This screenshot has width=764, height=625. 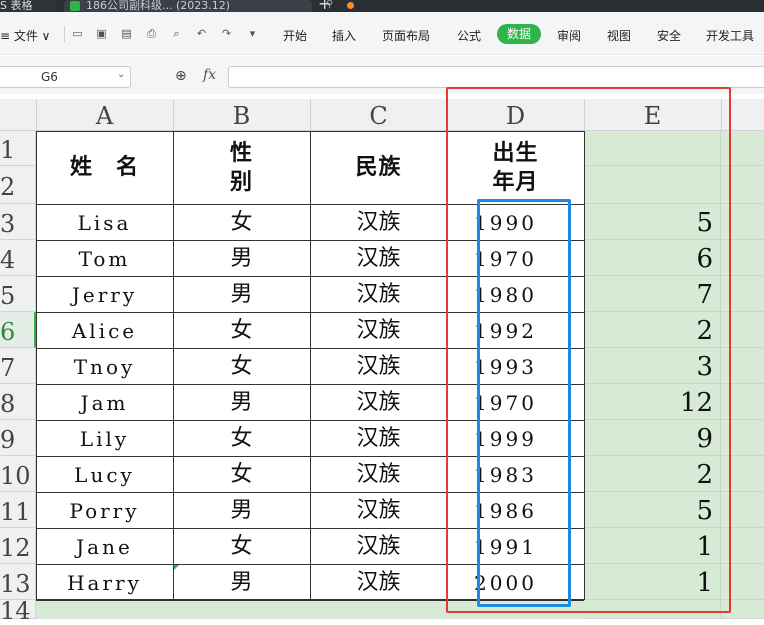 I want to click on row-header-4: 4, so click(x=18, y=258).